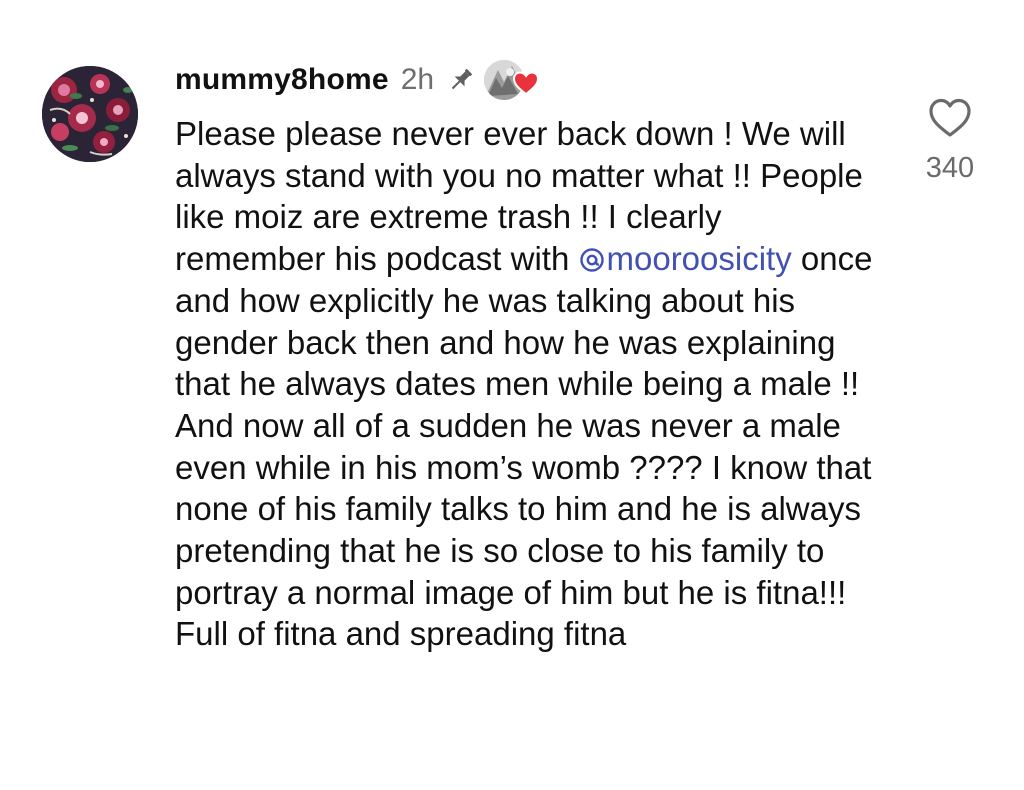  What do you see at coordinates (526, 83) in the screenshot?
I see `heart-icon` at bounding box center [526, 83].